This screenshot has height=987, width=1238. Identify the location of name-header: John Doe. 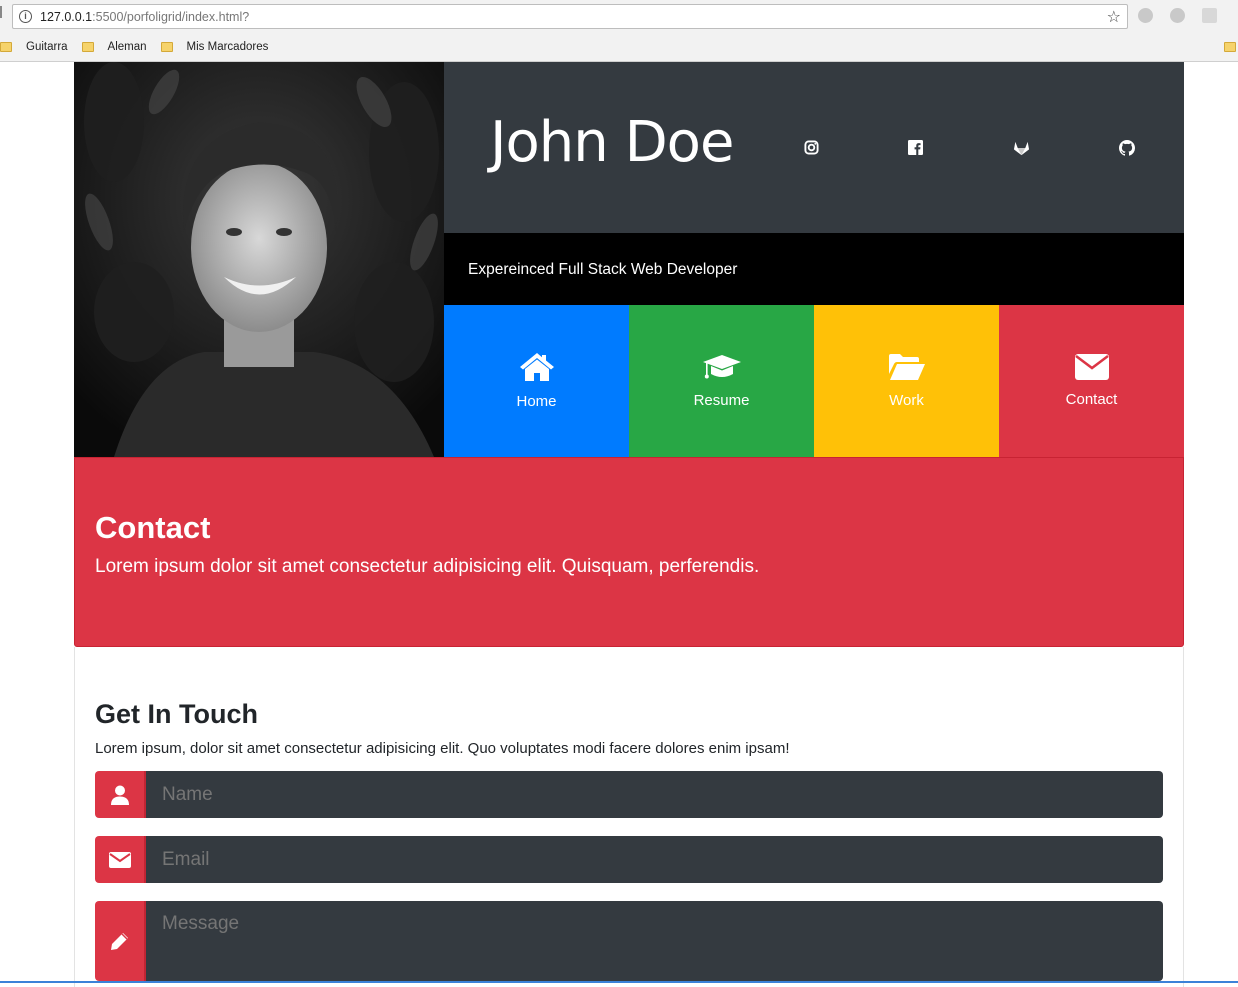
(814, 147).